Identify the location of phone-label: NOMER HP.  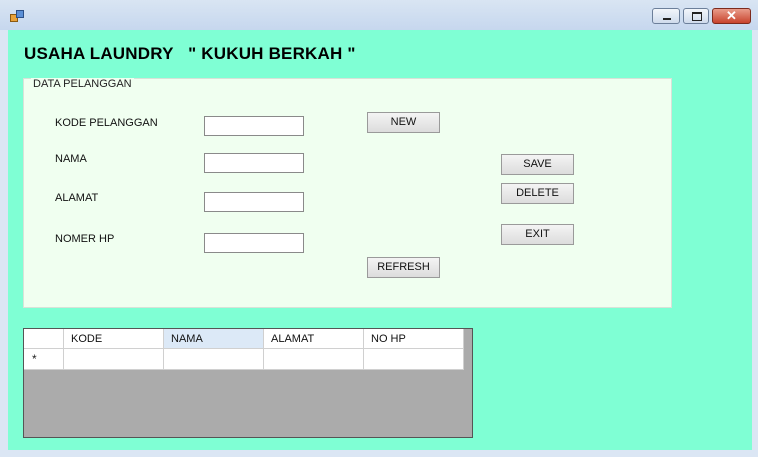
(85, 239).